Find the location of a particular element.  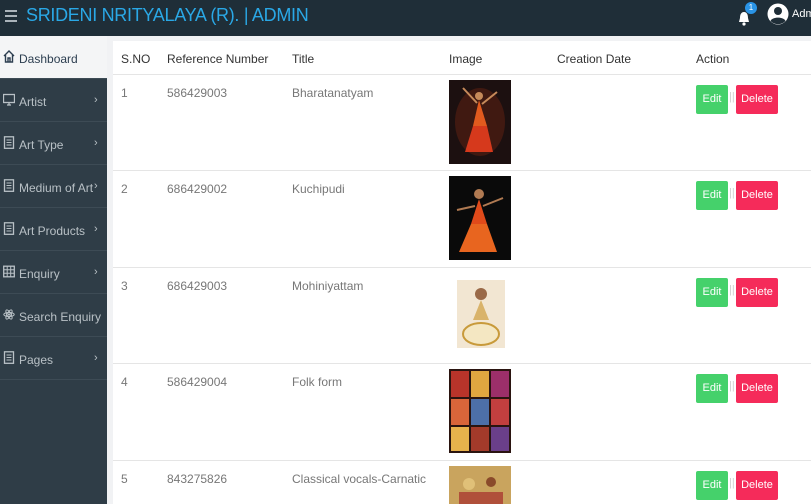

sidebar-item-label: Enquiry is located at coordinates (39, 274).